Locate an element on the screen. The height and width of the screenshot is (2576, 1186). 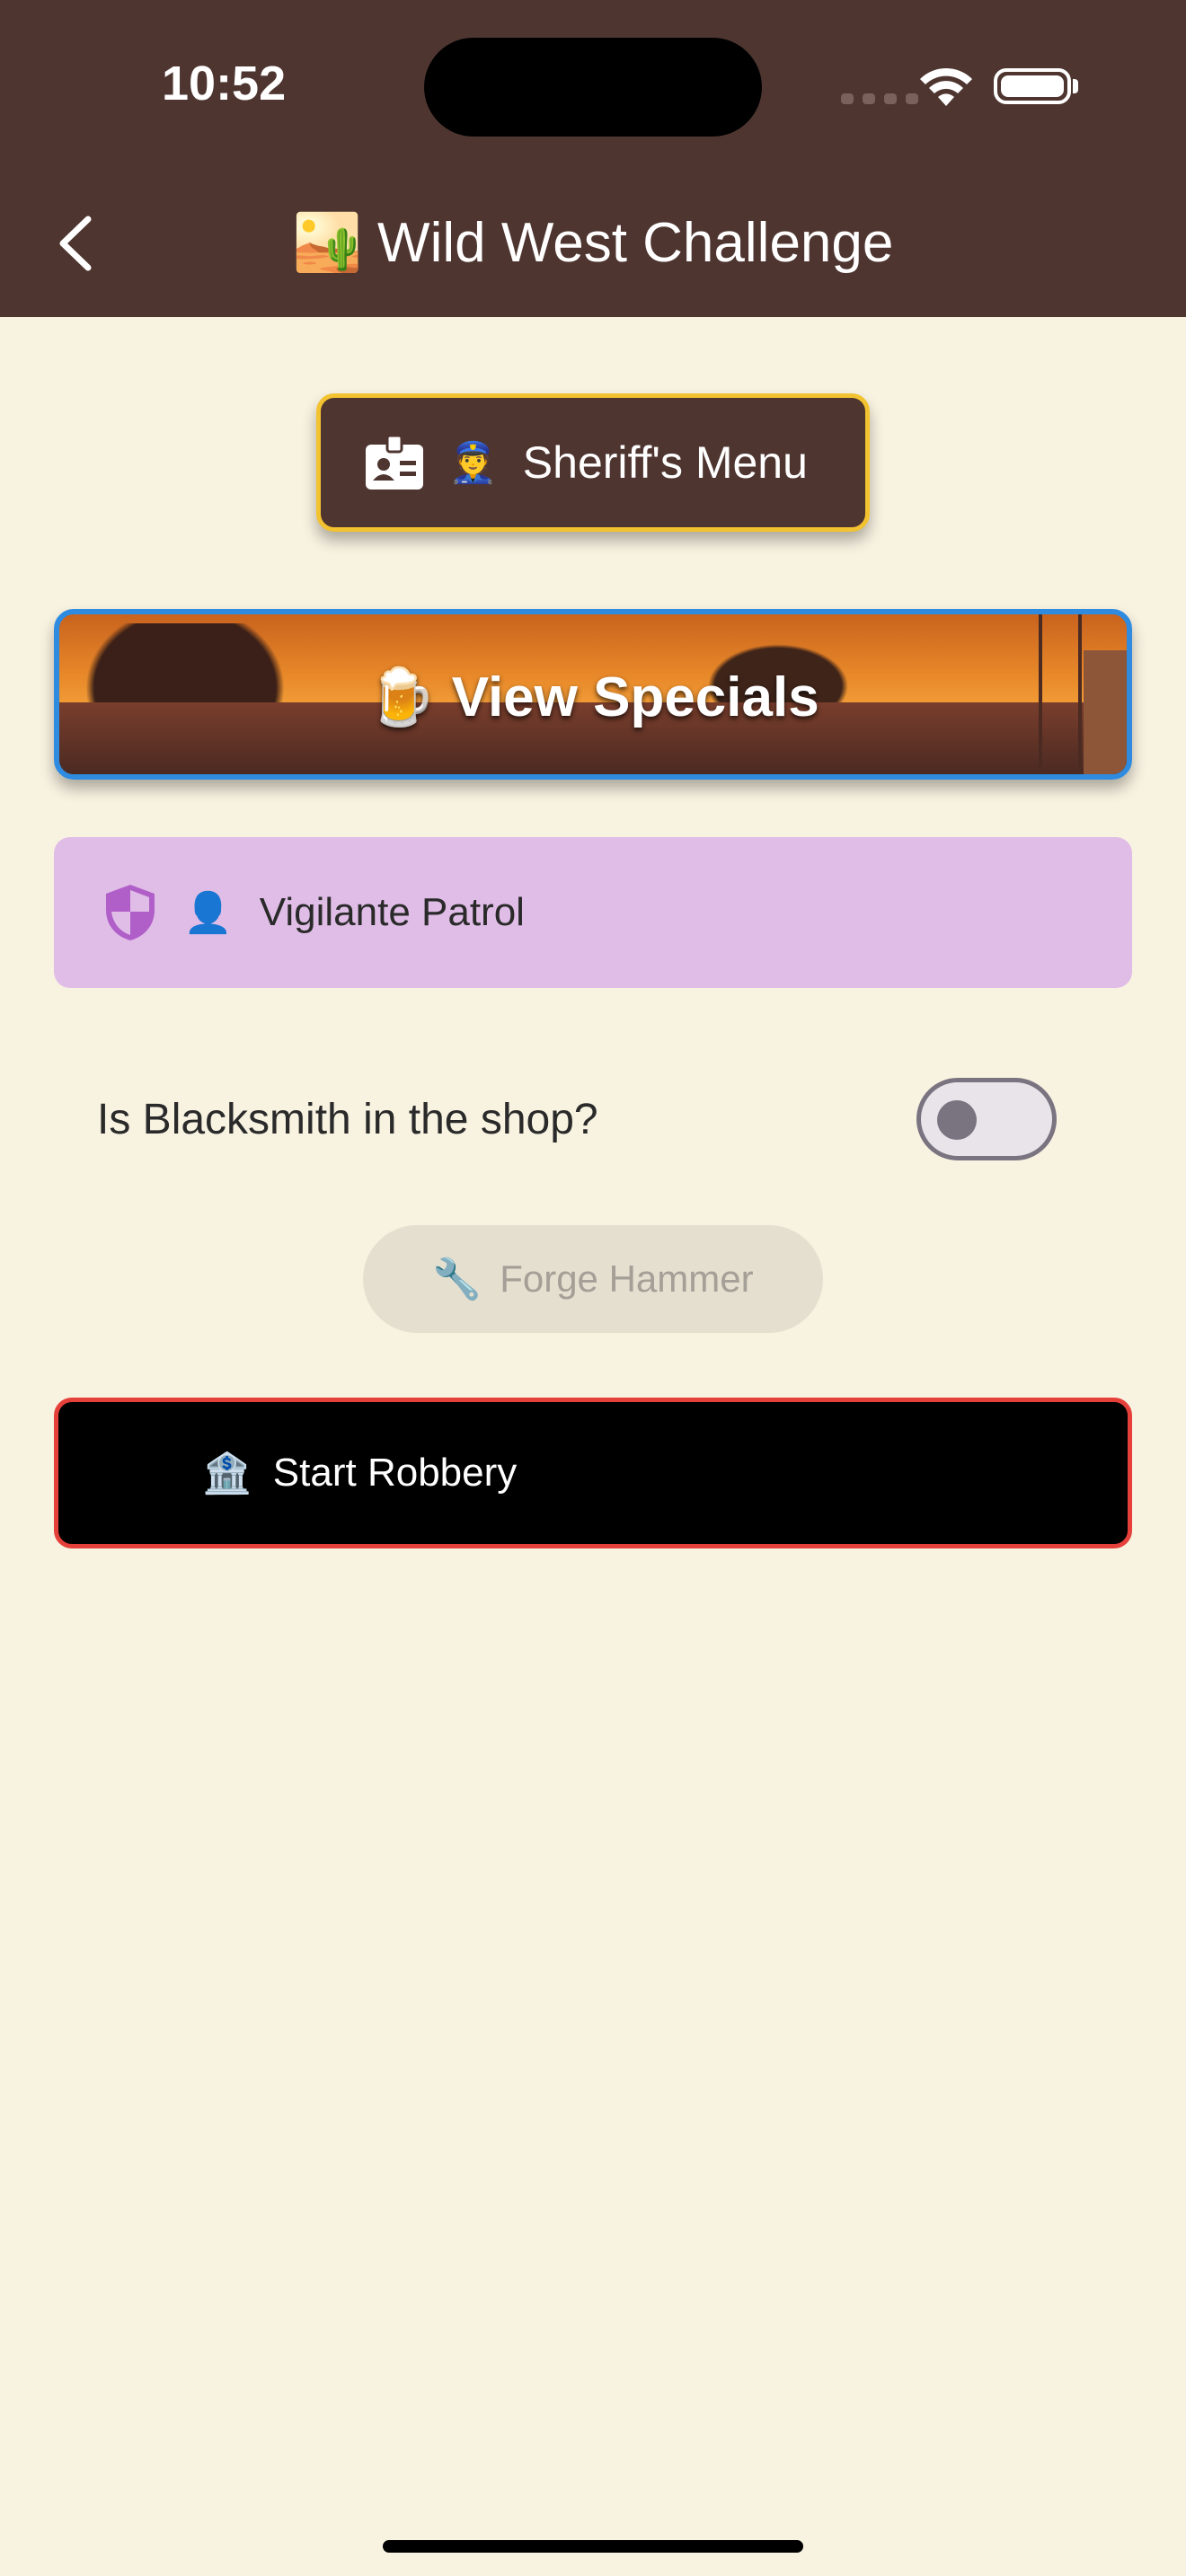
vigilante-patrol-label: Vigilante Patrol is located at coordinates (392, 912).